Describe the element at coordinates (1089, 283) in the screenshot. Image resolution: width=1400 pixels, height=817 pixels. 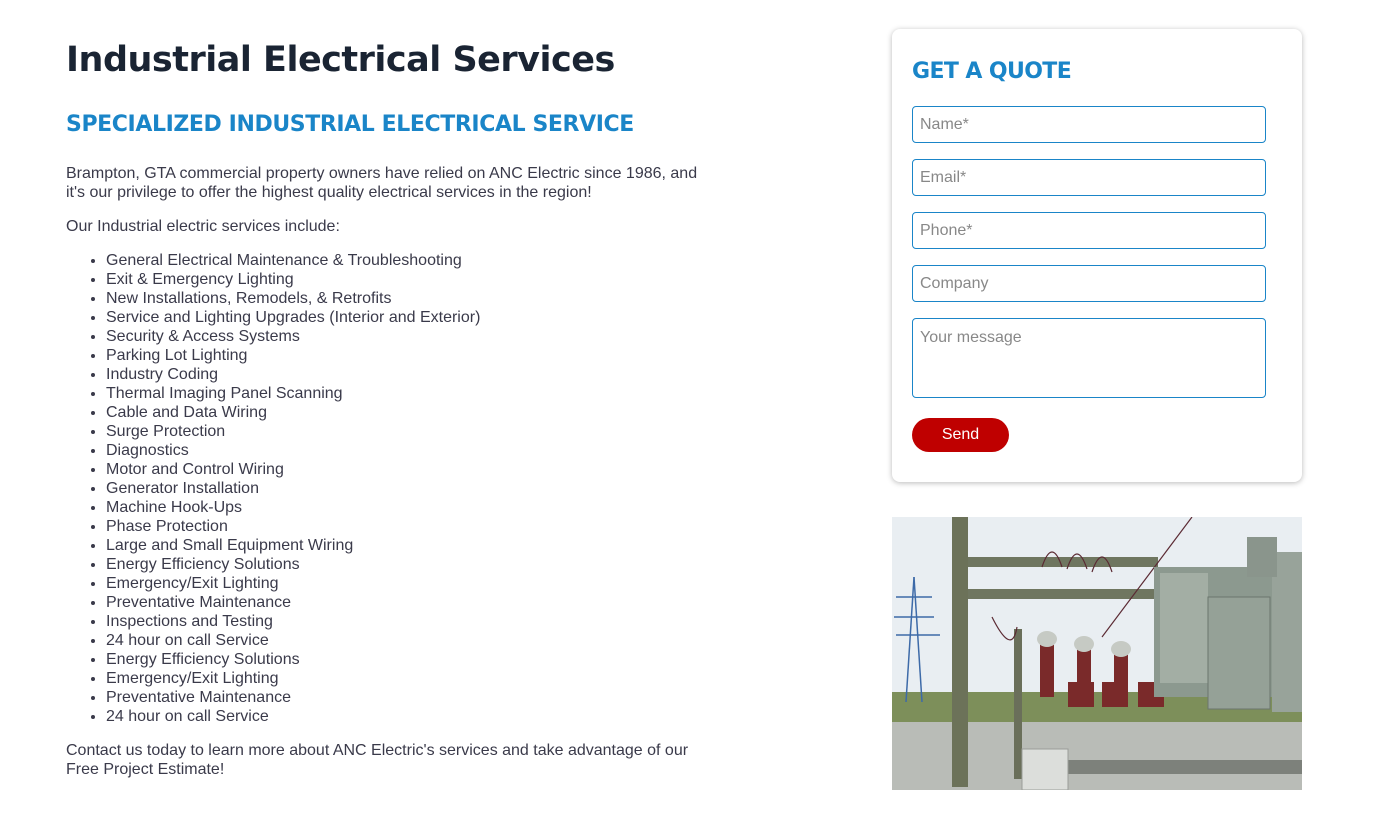
I see `company-field` at that location.